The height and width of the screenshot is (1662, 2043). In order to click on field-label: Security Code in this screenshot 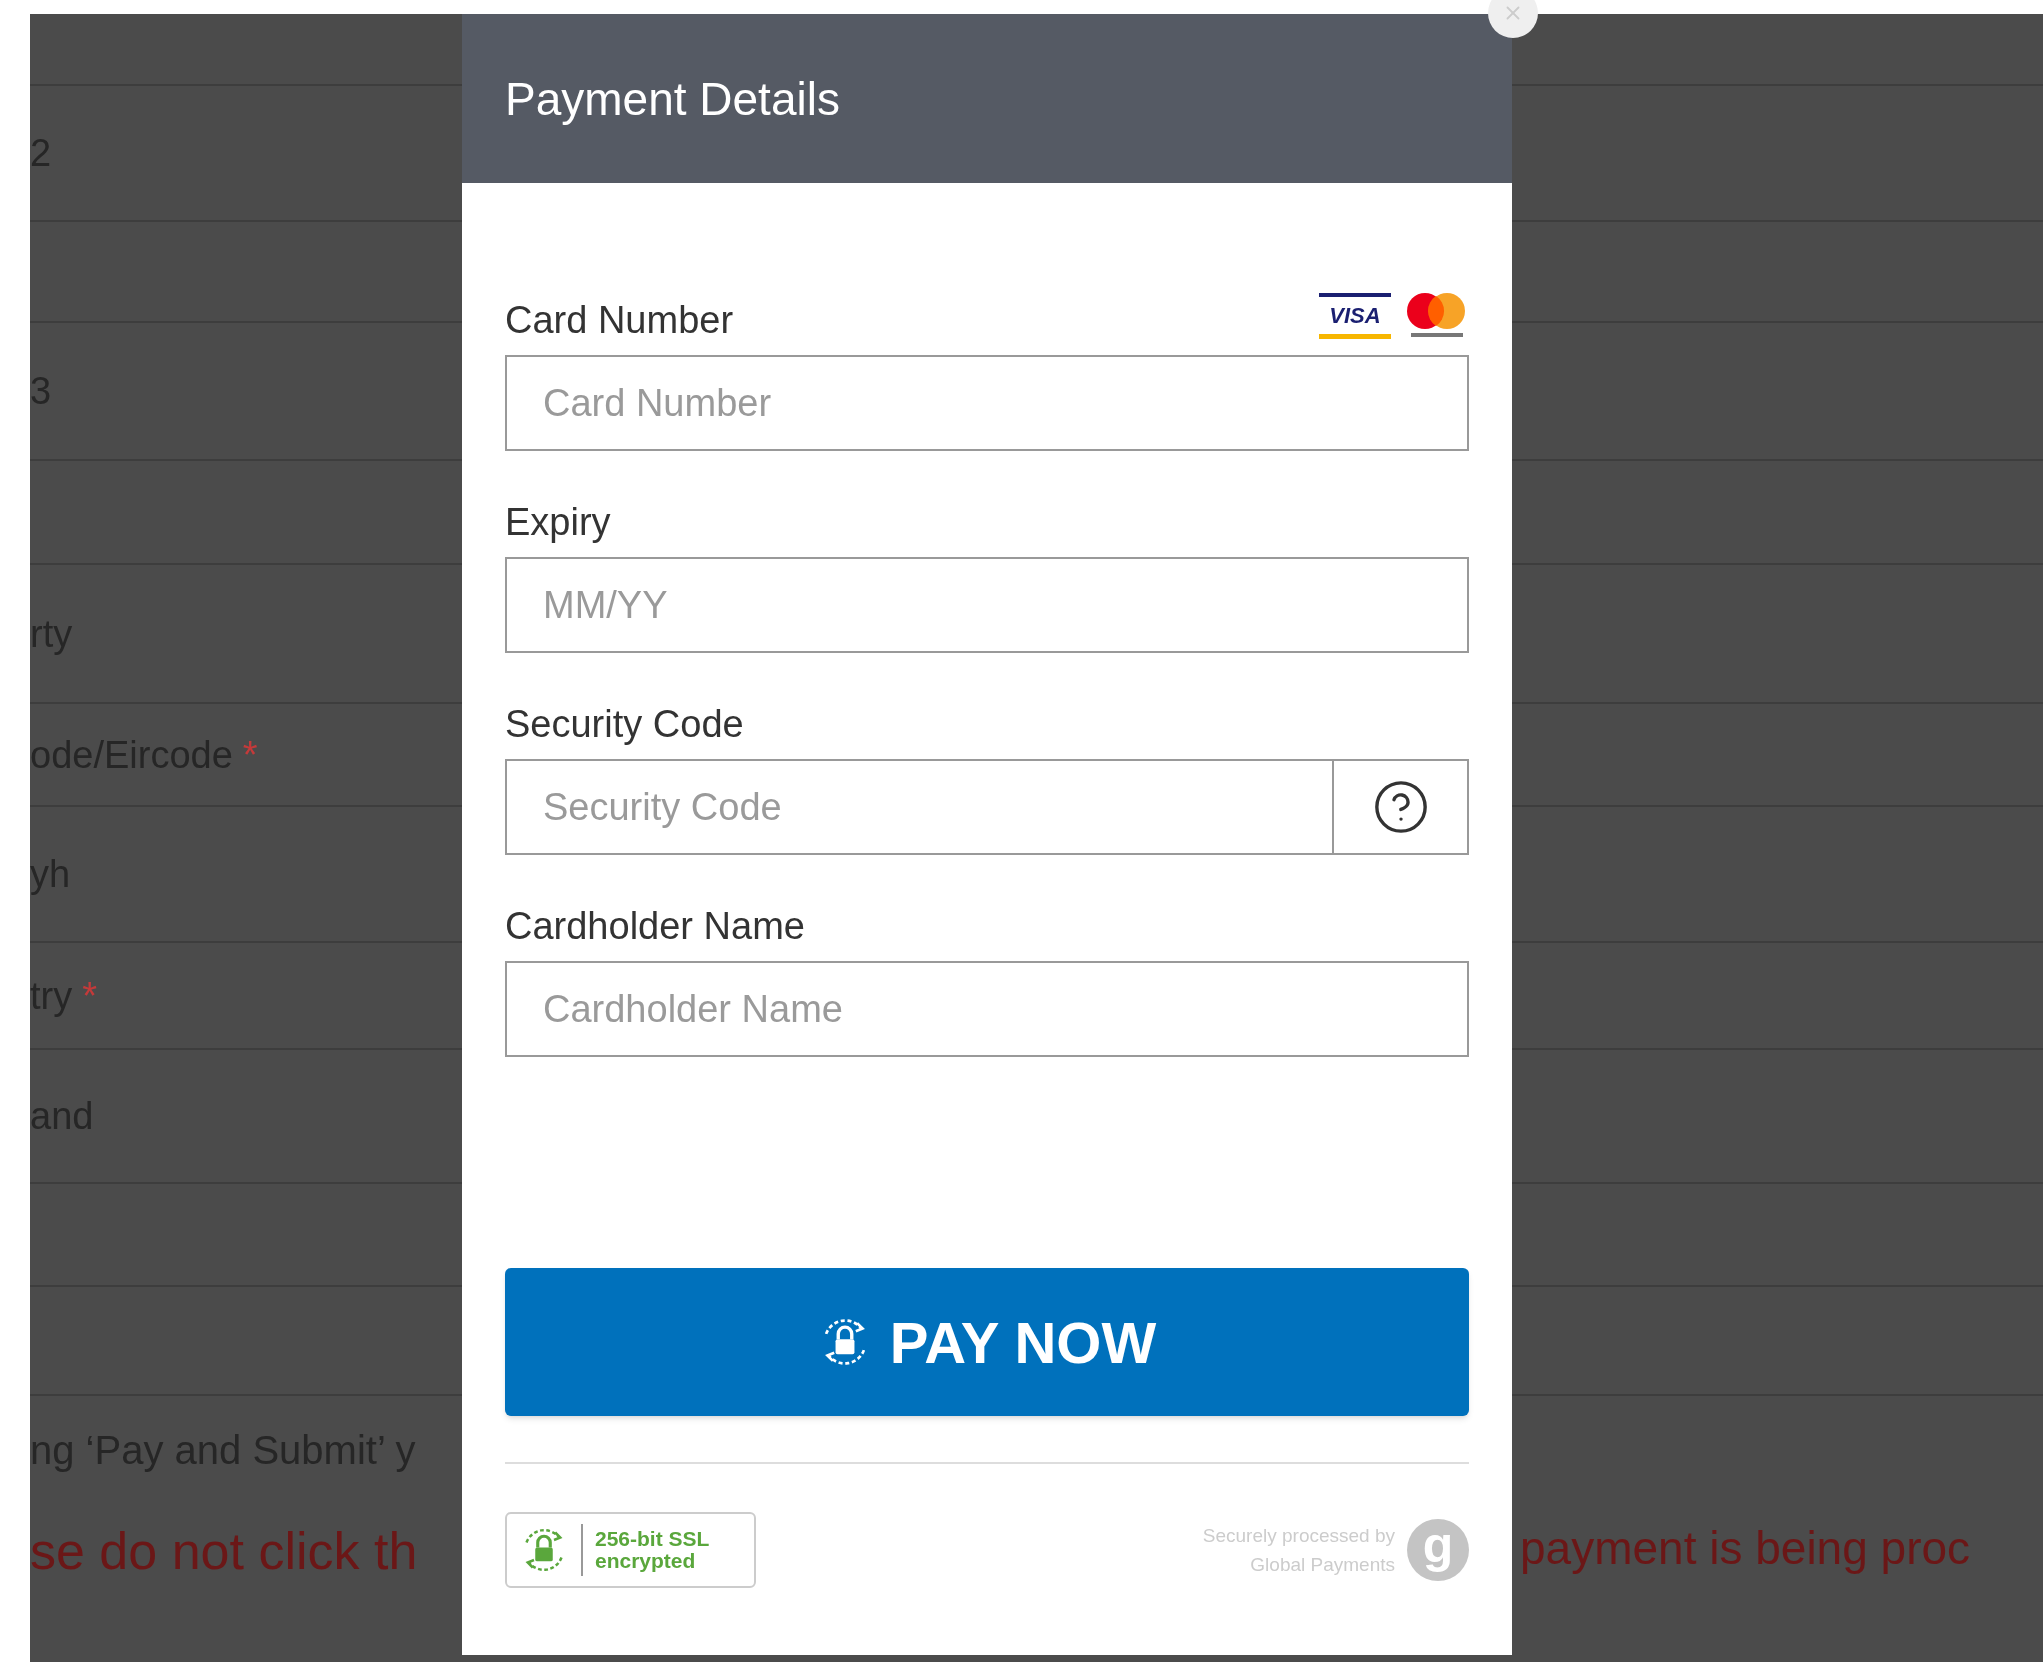, I will do `click(624, 724)`.